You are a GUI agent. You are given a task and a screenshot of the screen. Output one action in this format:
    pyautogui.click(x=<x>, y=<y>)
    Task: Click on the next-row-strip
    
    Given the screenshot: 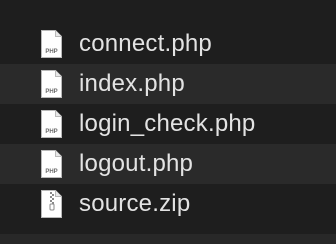 What is the action you would take?
    pyautogui.click(x=168, y=239)
    